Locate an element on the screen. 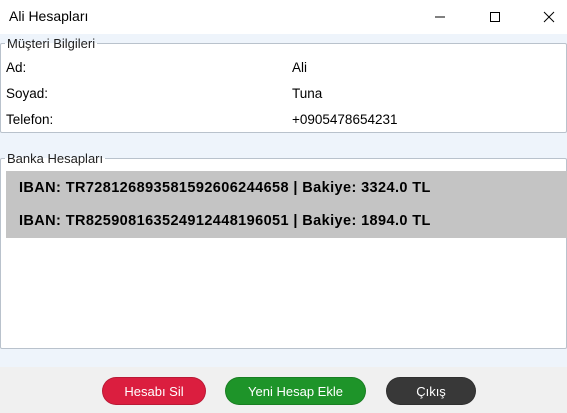 The width and height of the screenshot is (567, 413). delete-account-button: Hesabı Sil is located at coordinates (154, 391).